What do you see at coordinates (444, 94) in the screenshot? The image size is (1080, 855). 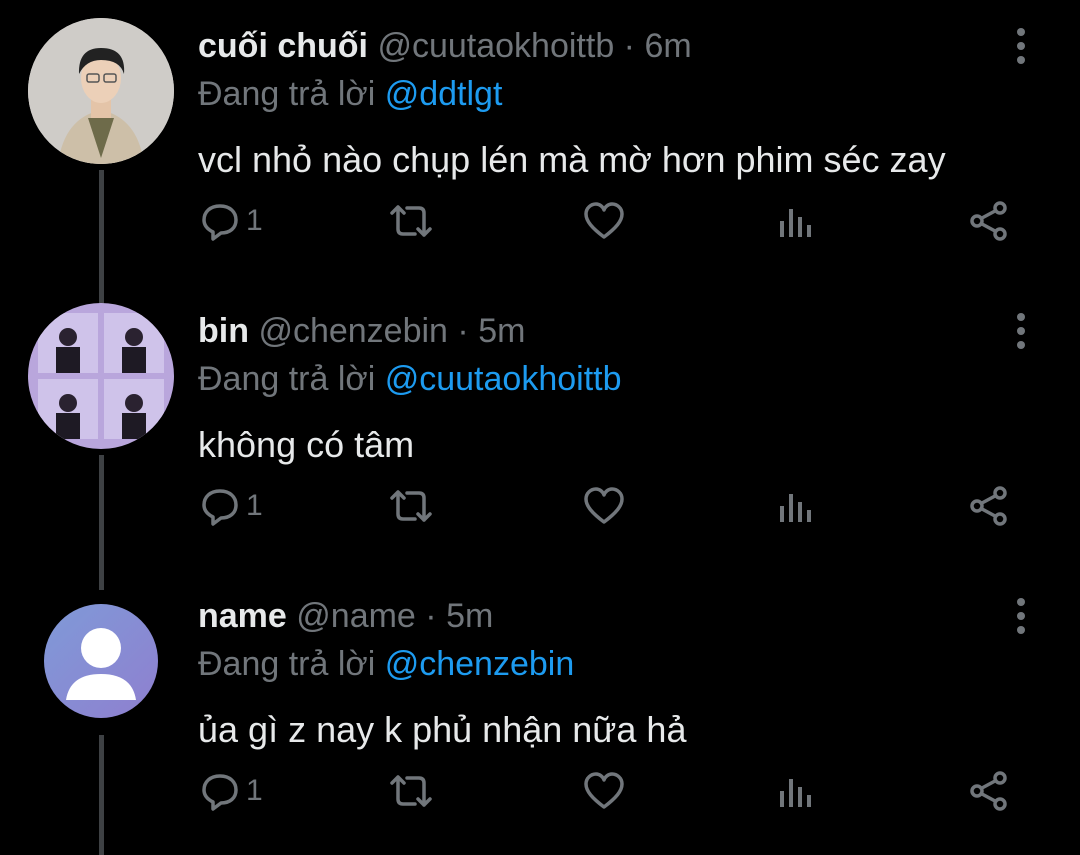 I see `mention-link: @ddtlgt` at bounding box center [444, 94].